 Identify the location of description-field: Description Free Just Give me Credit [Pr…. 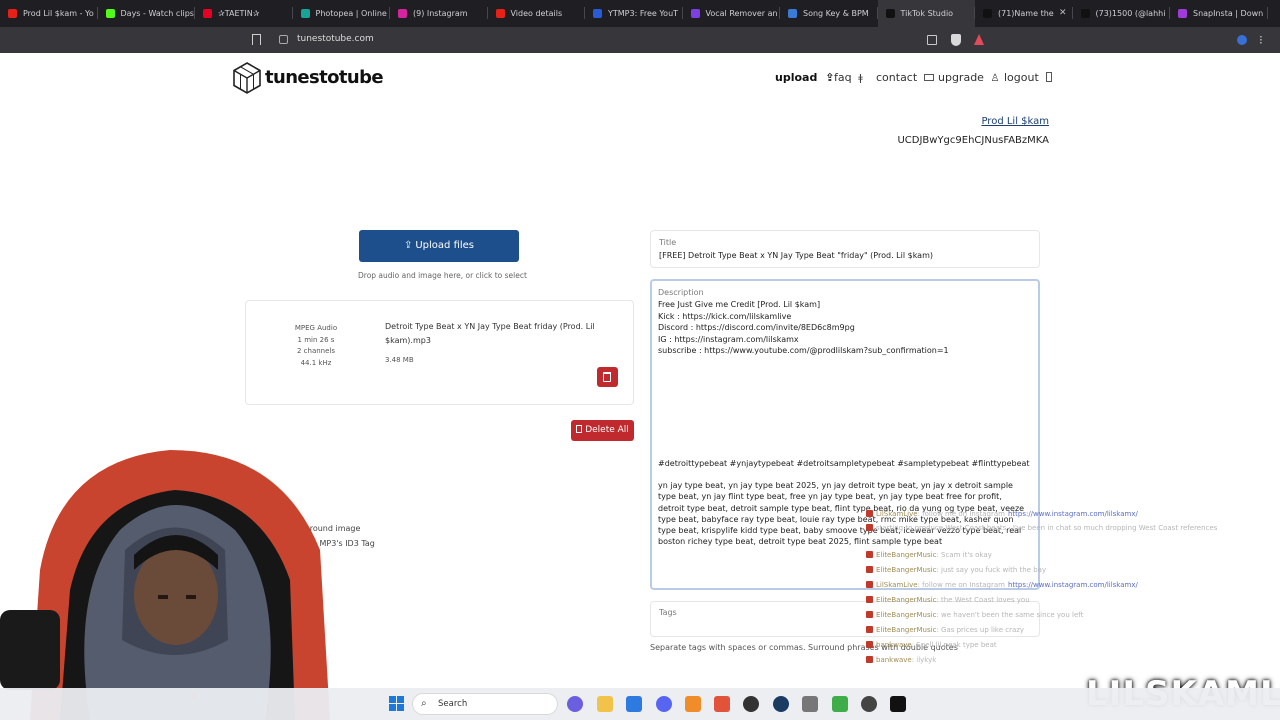
(845, 434).